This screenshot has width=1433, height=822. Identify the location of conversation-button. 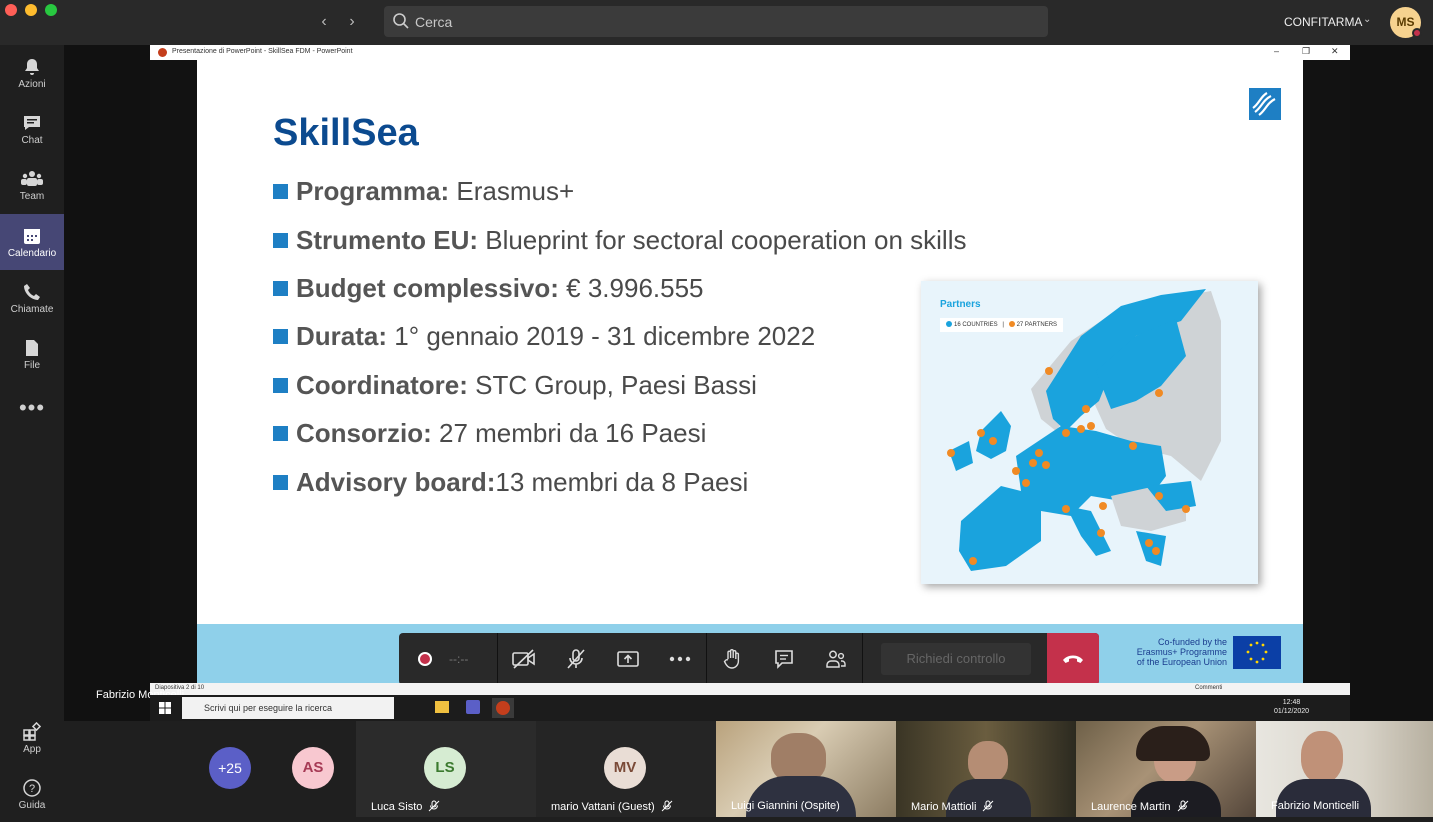
(784, 659).